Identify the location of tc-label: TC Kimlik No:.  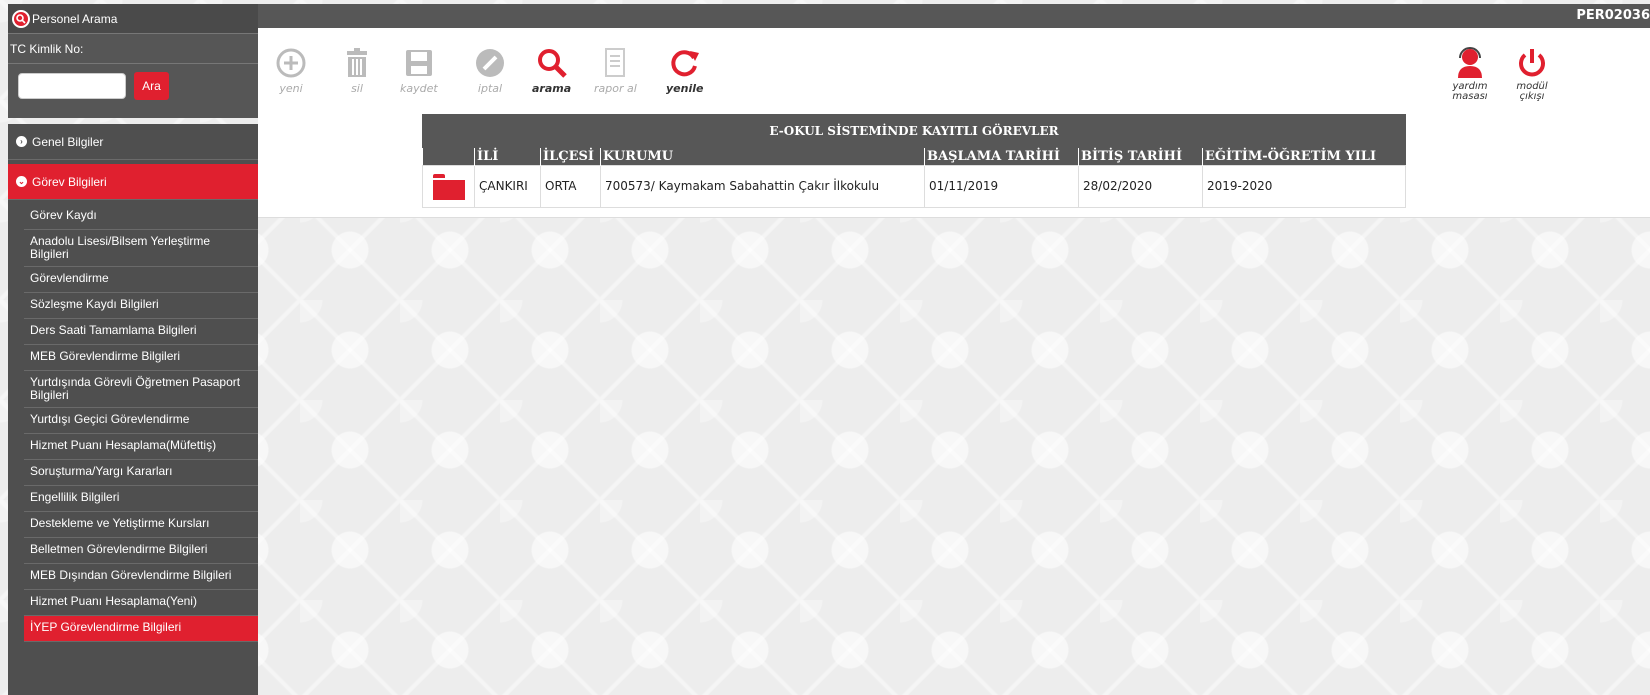
(133, 49).